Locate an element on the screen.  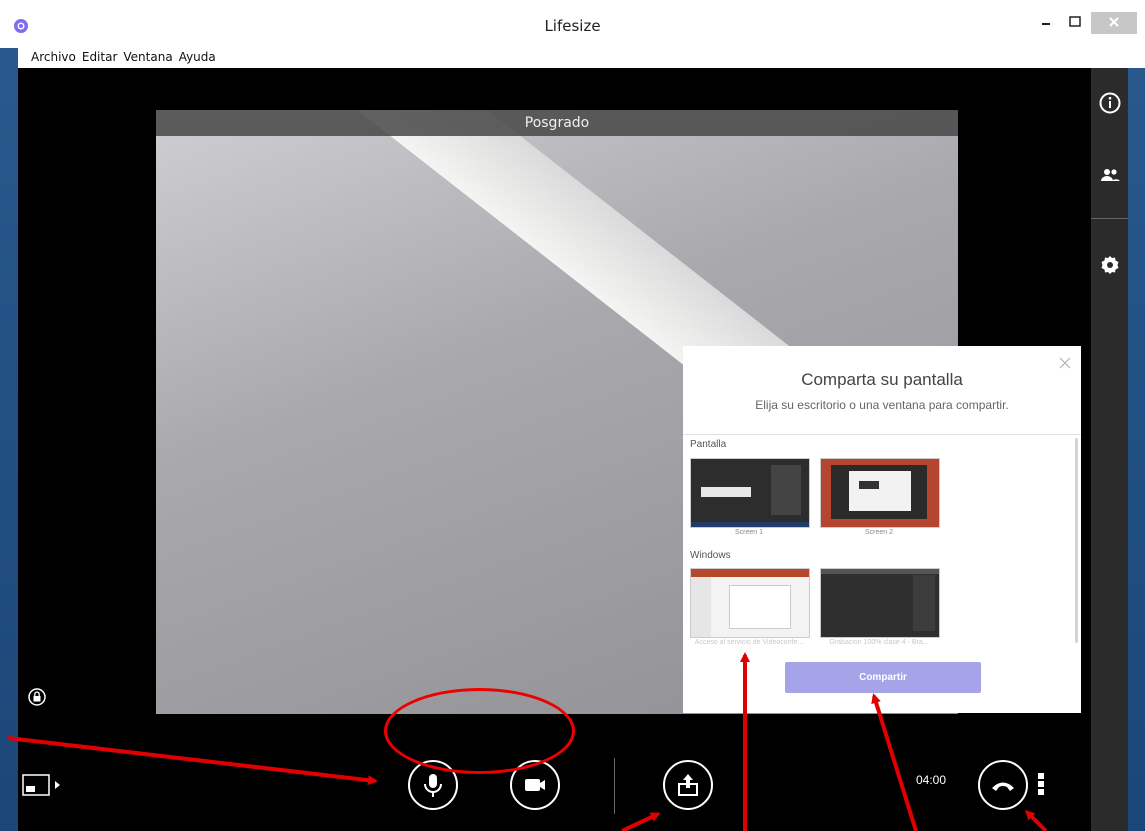
dialog-title: Comparta su pantalla is located at coordinates (882, 379).